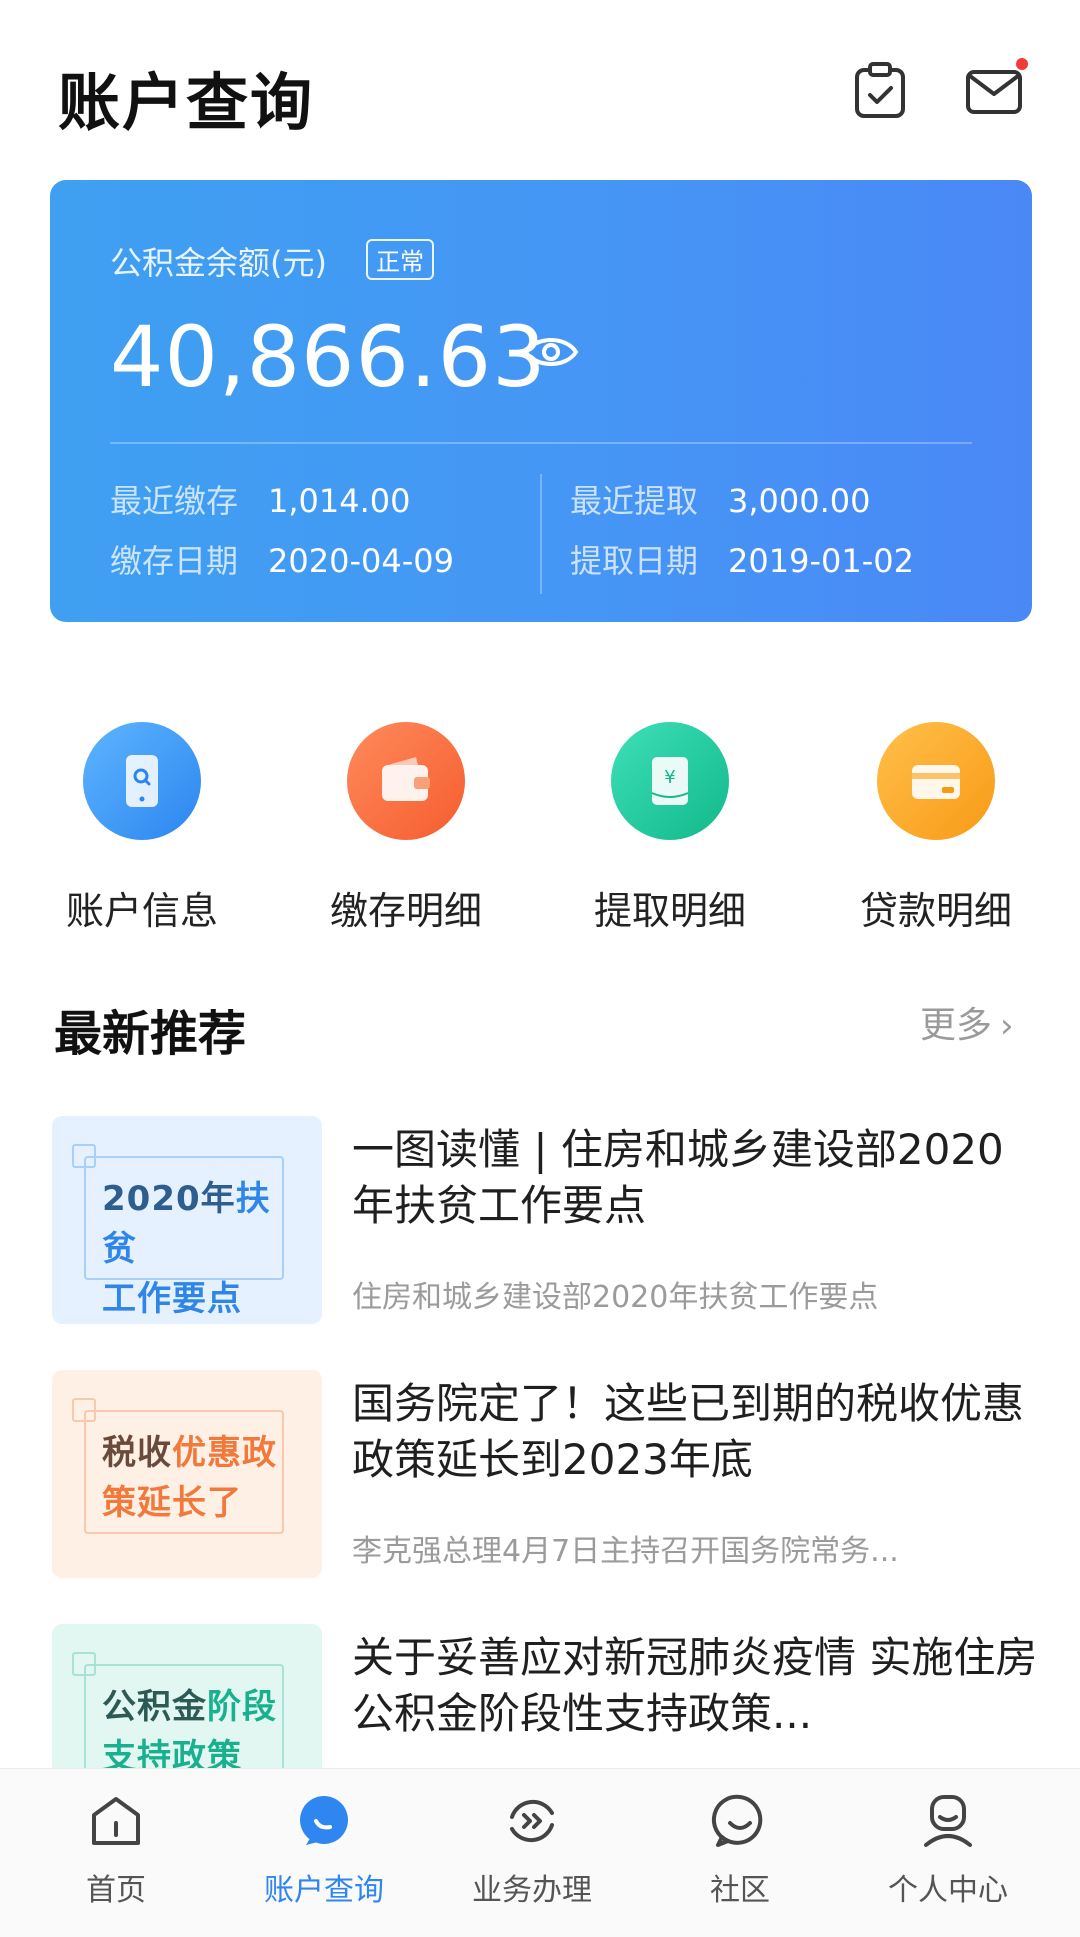 The image size is (1080, 1937). Describe the element at coordinates (532, 1850) in the screenshot. I see `tab-services: 业务办理` at that location.